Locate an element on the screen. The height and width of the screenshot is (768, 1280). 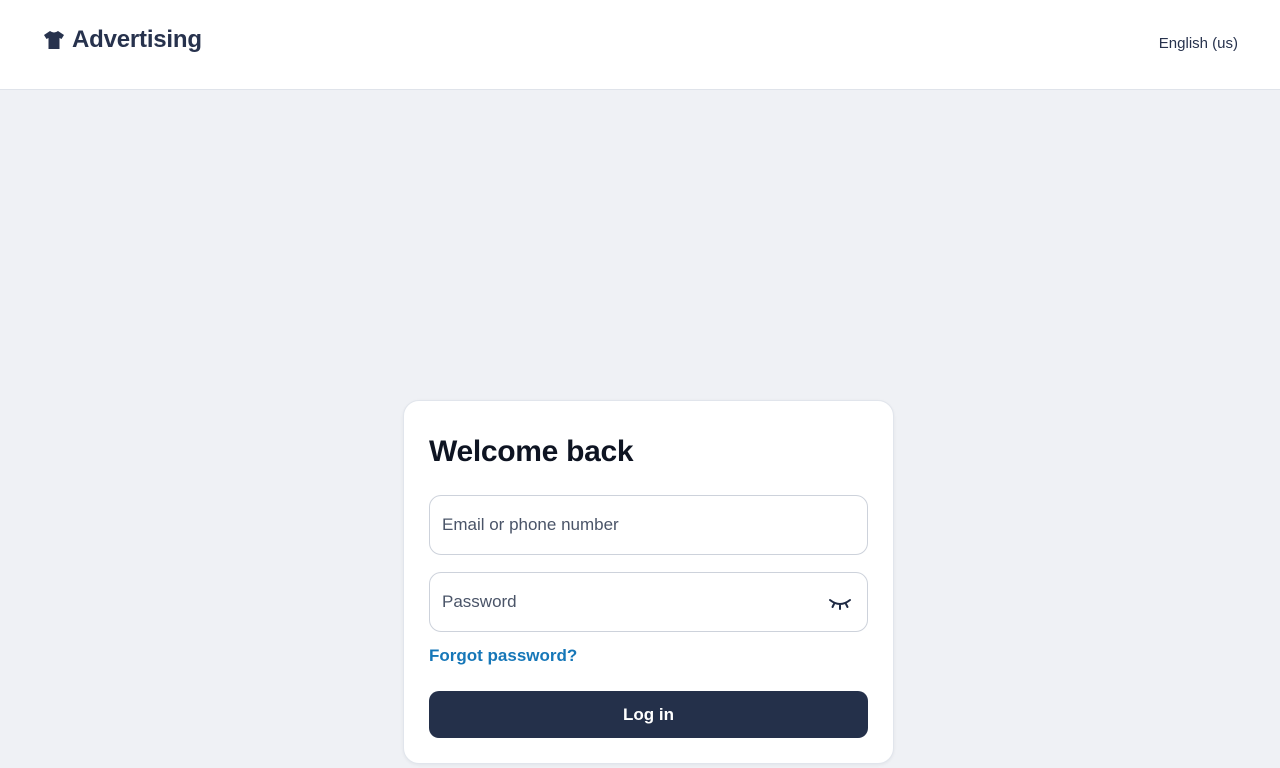
brand-logo: Advertising is located at coordinates (122, 40).